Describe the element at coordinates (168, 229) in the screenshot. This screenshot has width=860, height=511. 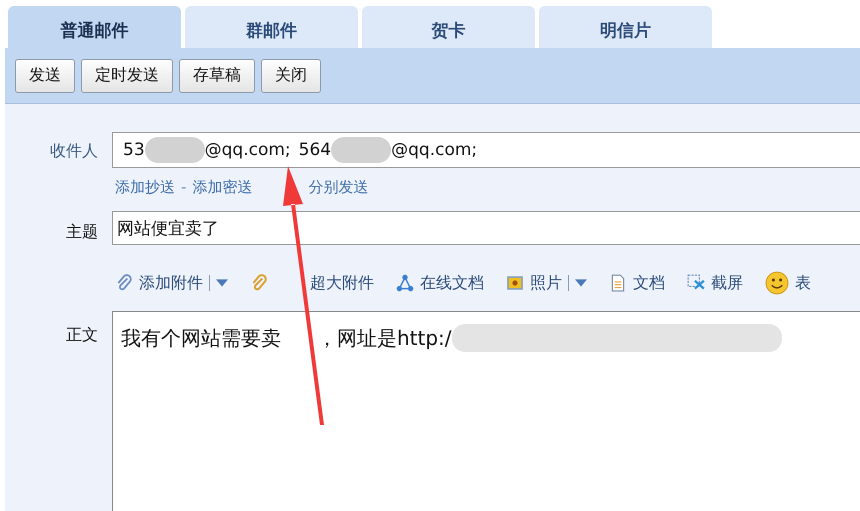
I see `subject-text: 网站便宜卖了` at that location.